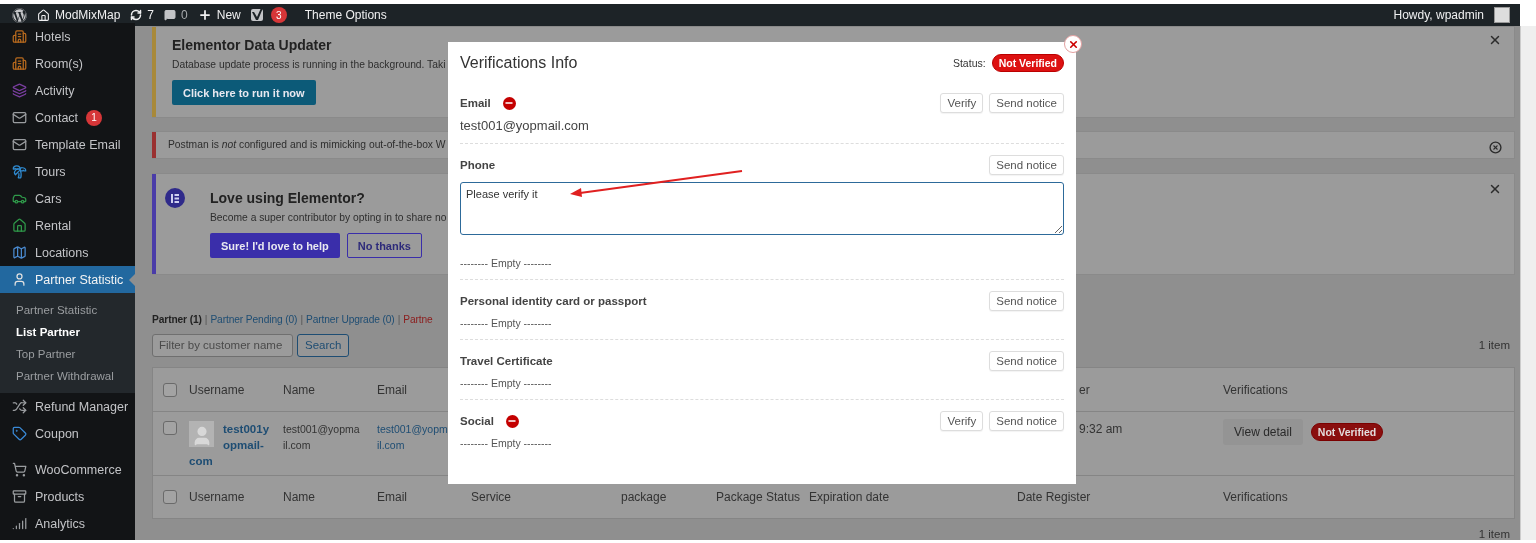 The height and width of the screenshot is (543, 1536). Describe the element at coordinates (478, 165) in the screenshot. I see `section-label: Phone` at that location.